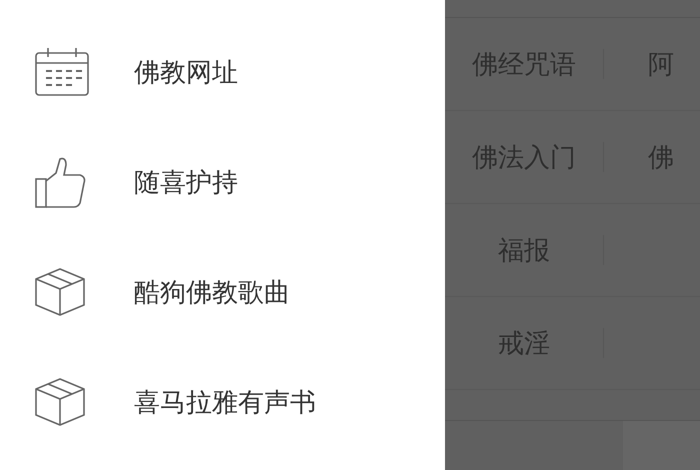 The image size is (700, 470). What do you see at coordinates (186, 72) in the screenshot?
I see `menu-item-label: 佛教网址` at bounding box center [186, 72].